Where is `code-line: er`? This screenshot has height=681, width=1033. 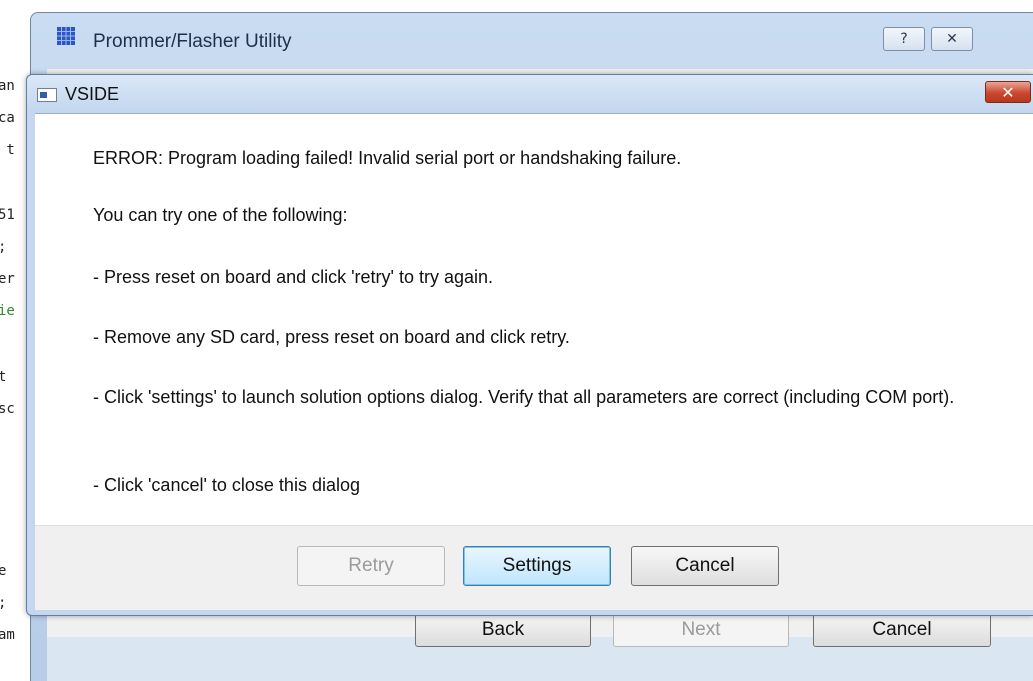
code-line: er is located at coordinates (7, 279).